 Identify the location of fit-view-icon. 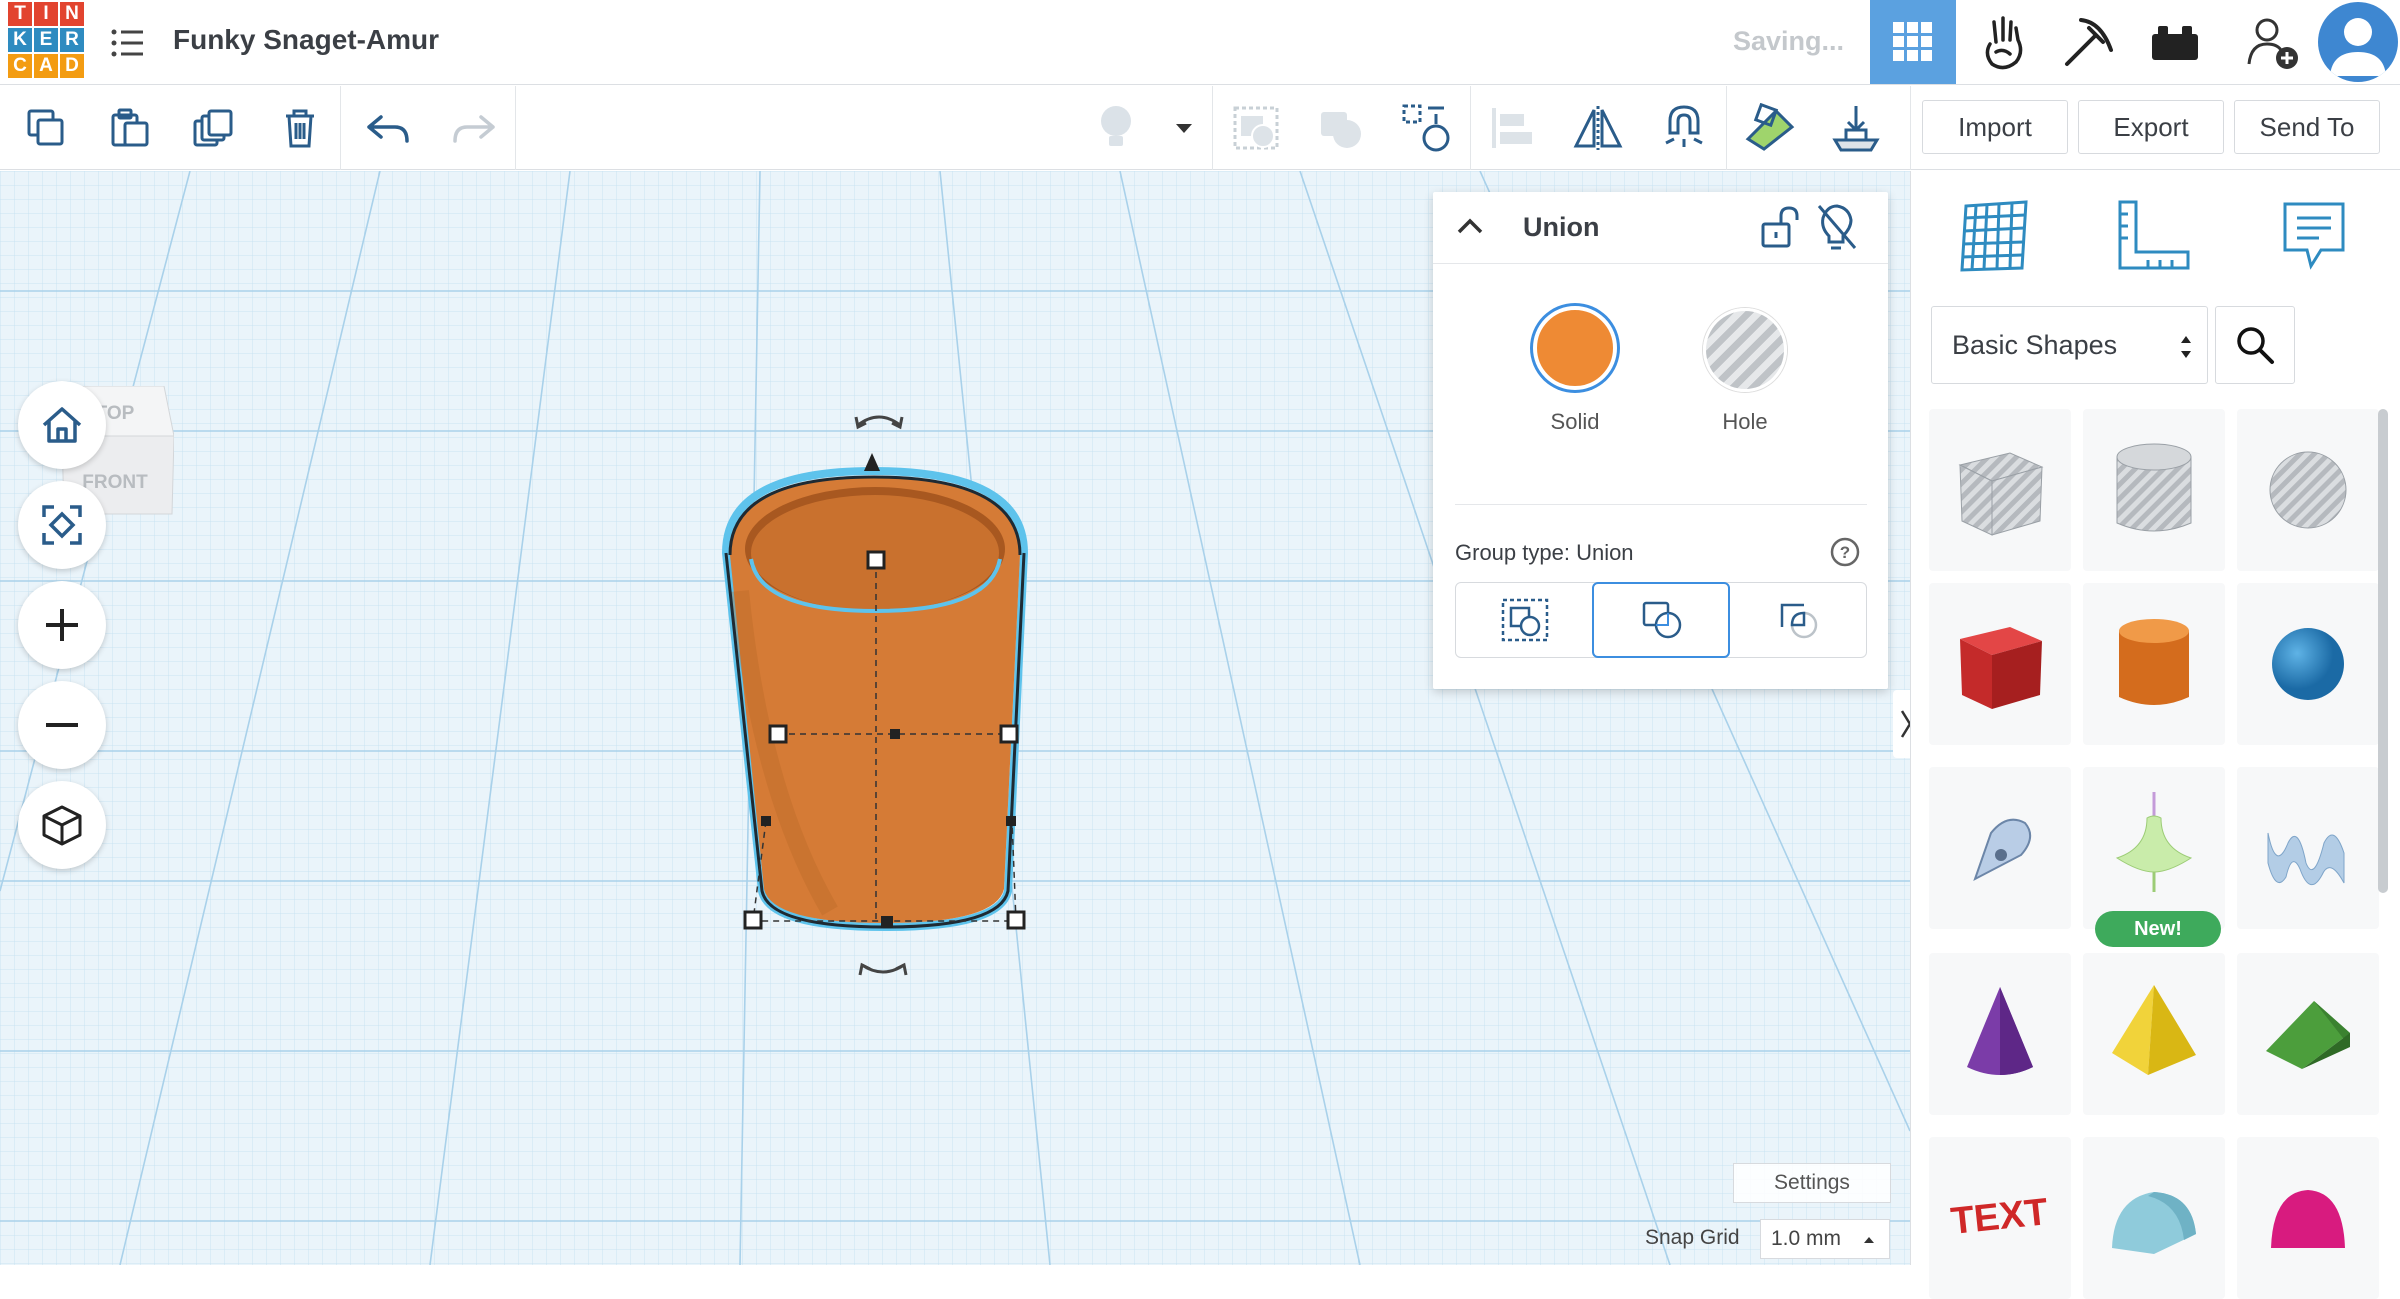
(62, 525).